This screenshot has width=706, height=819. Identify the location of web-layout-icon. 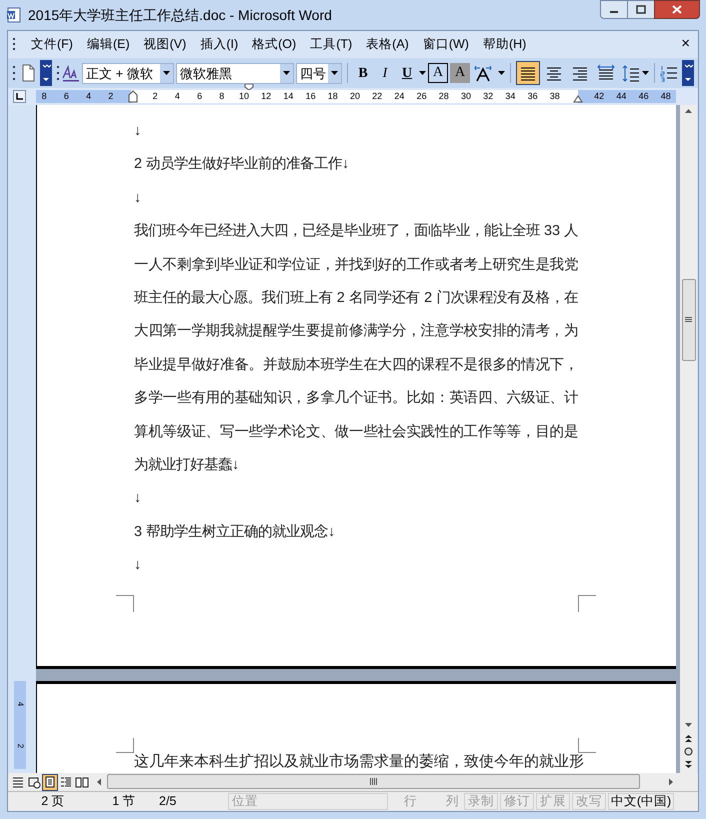
(34, 782).